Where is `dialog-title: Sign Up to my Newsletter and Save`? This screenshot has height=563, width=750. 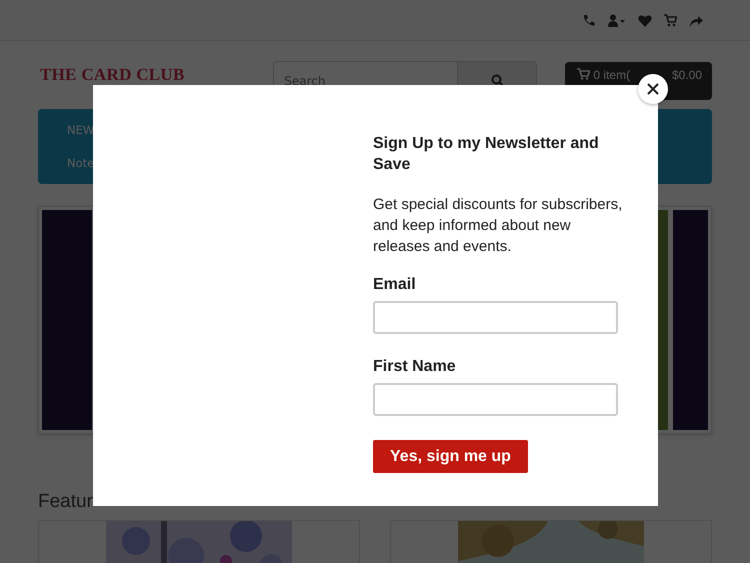 dialog-title: Sign Up to my Newsletter and Save is located at coordinates (486, 154).